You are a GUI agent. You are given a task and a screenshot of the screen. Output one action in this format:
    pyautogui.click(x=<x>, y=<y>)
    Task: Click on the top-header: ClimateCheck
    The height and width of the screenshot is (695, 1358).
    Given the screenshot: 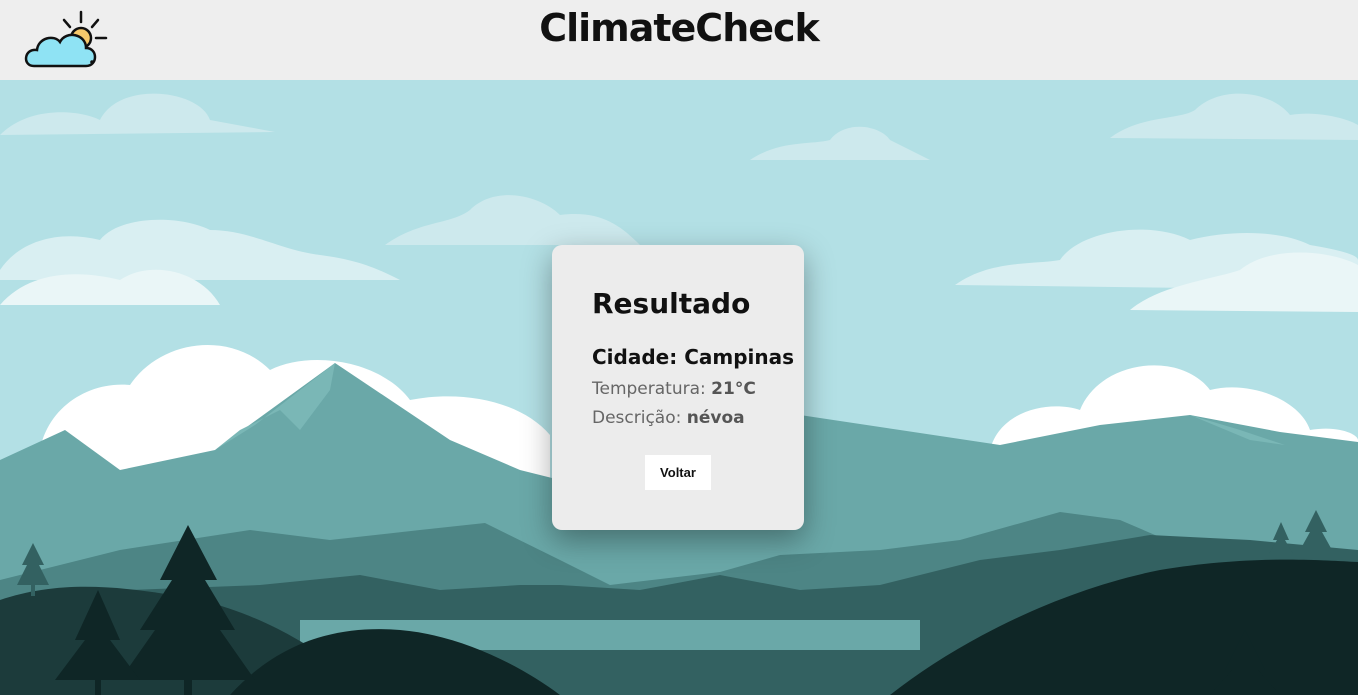 What is the action you would take?
    pyautogui.click(x=679, y=40)
    